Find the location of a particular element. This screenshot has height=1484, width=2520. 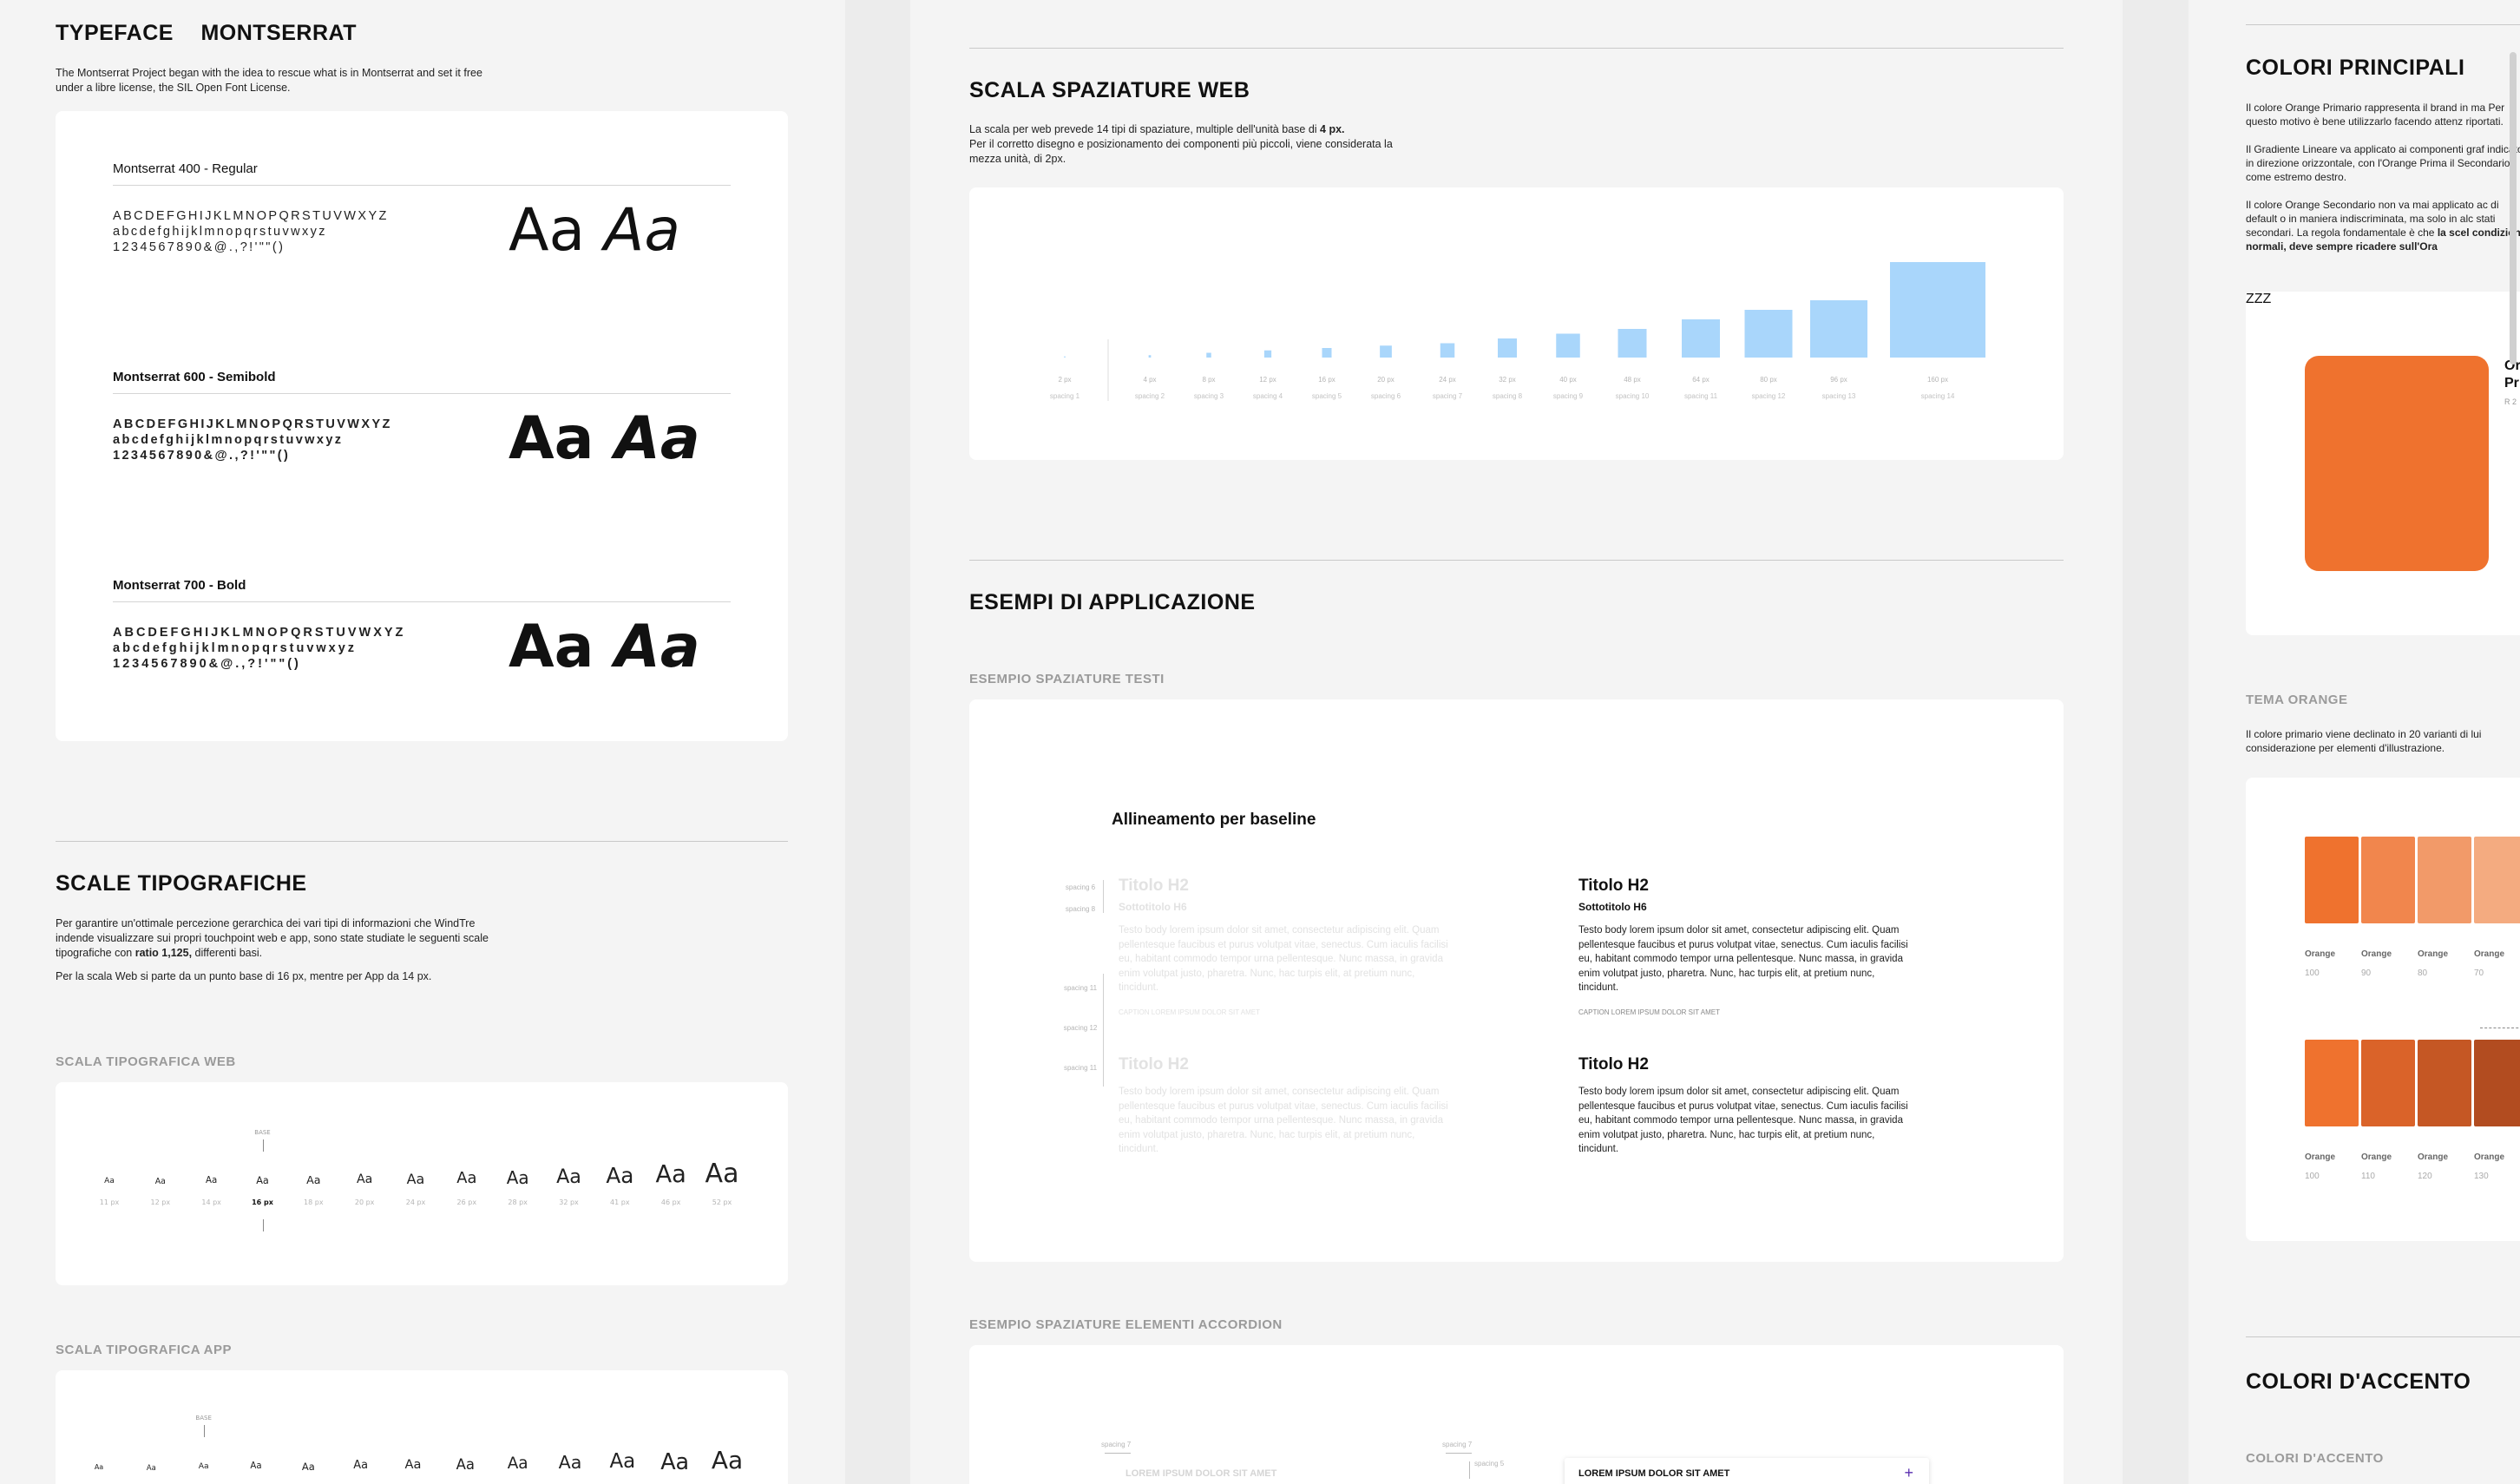

theme-caption: TEMA ORANGE is located at coordinates (2297, 700).